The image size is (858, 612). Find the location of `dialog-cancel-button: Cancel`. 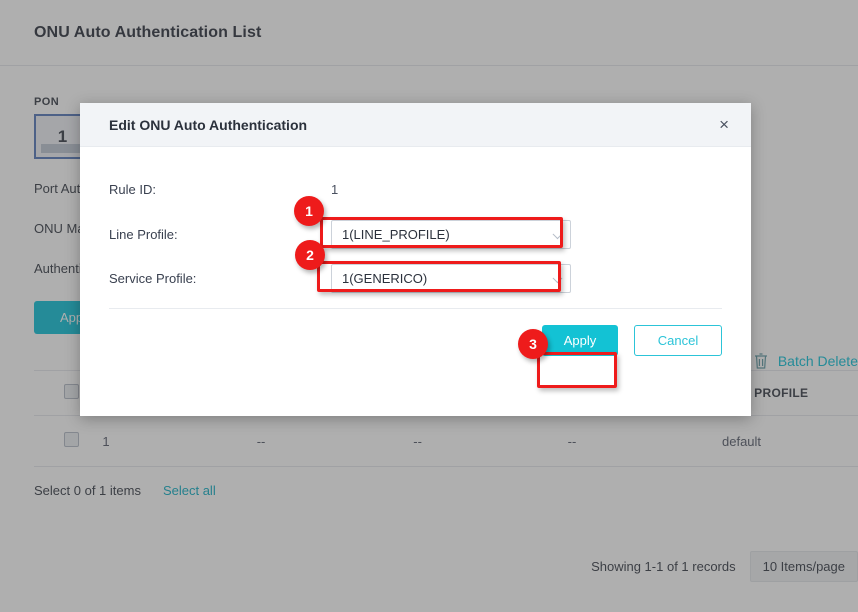

dialog-cancel-button: Cancel is located at coordinates (678, 340).